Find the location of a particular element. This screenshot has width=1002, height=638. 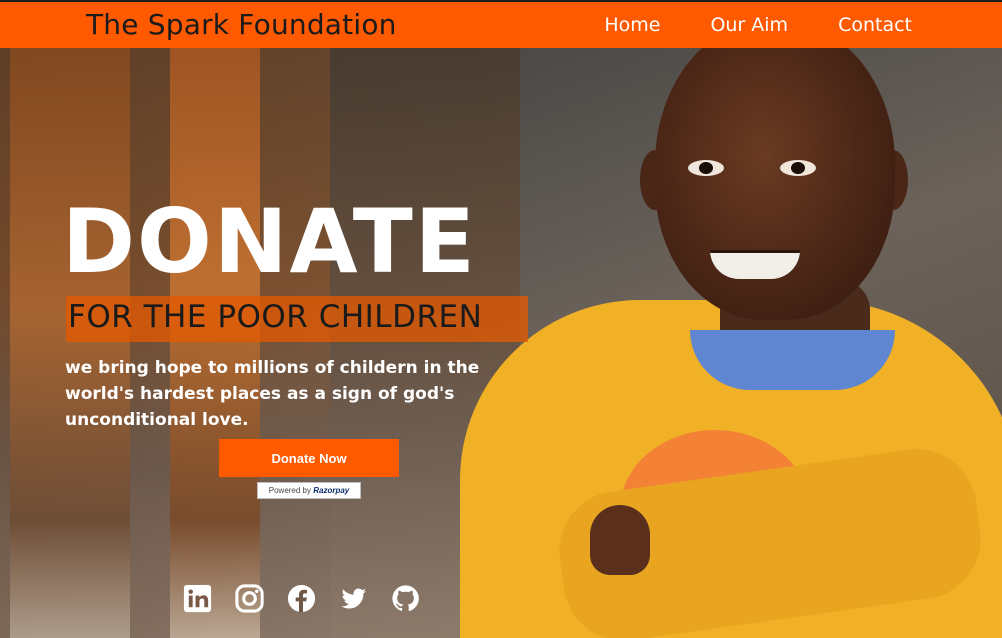

razorpay-brand: Razorpay is located at coordinates (331, 490).